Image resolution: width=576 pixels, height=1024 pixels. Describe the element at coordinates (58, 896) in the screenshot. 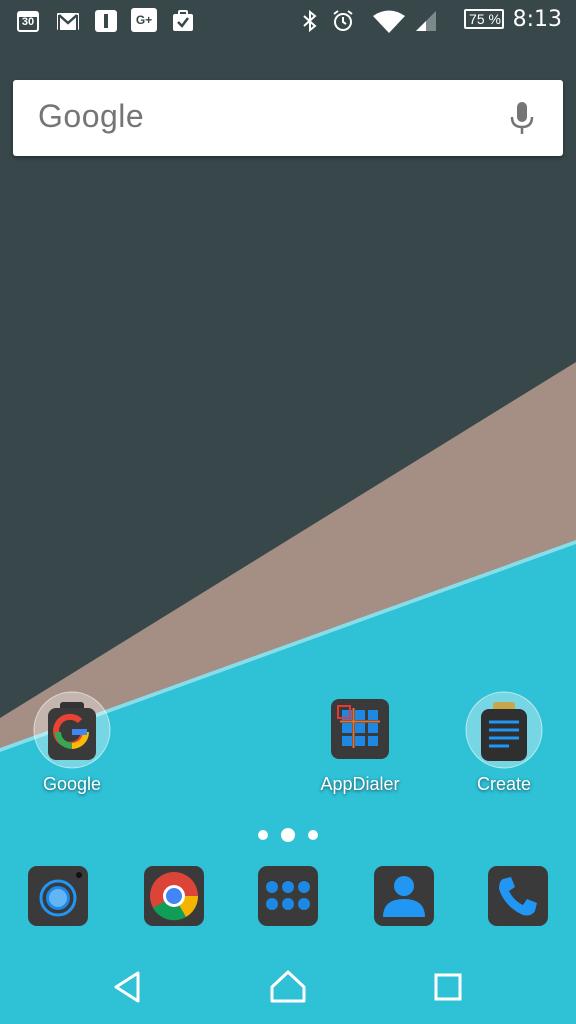

I see `camera-icon` at that location.